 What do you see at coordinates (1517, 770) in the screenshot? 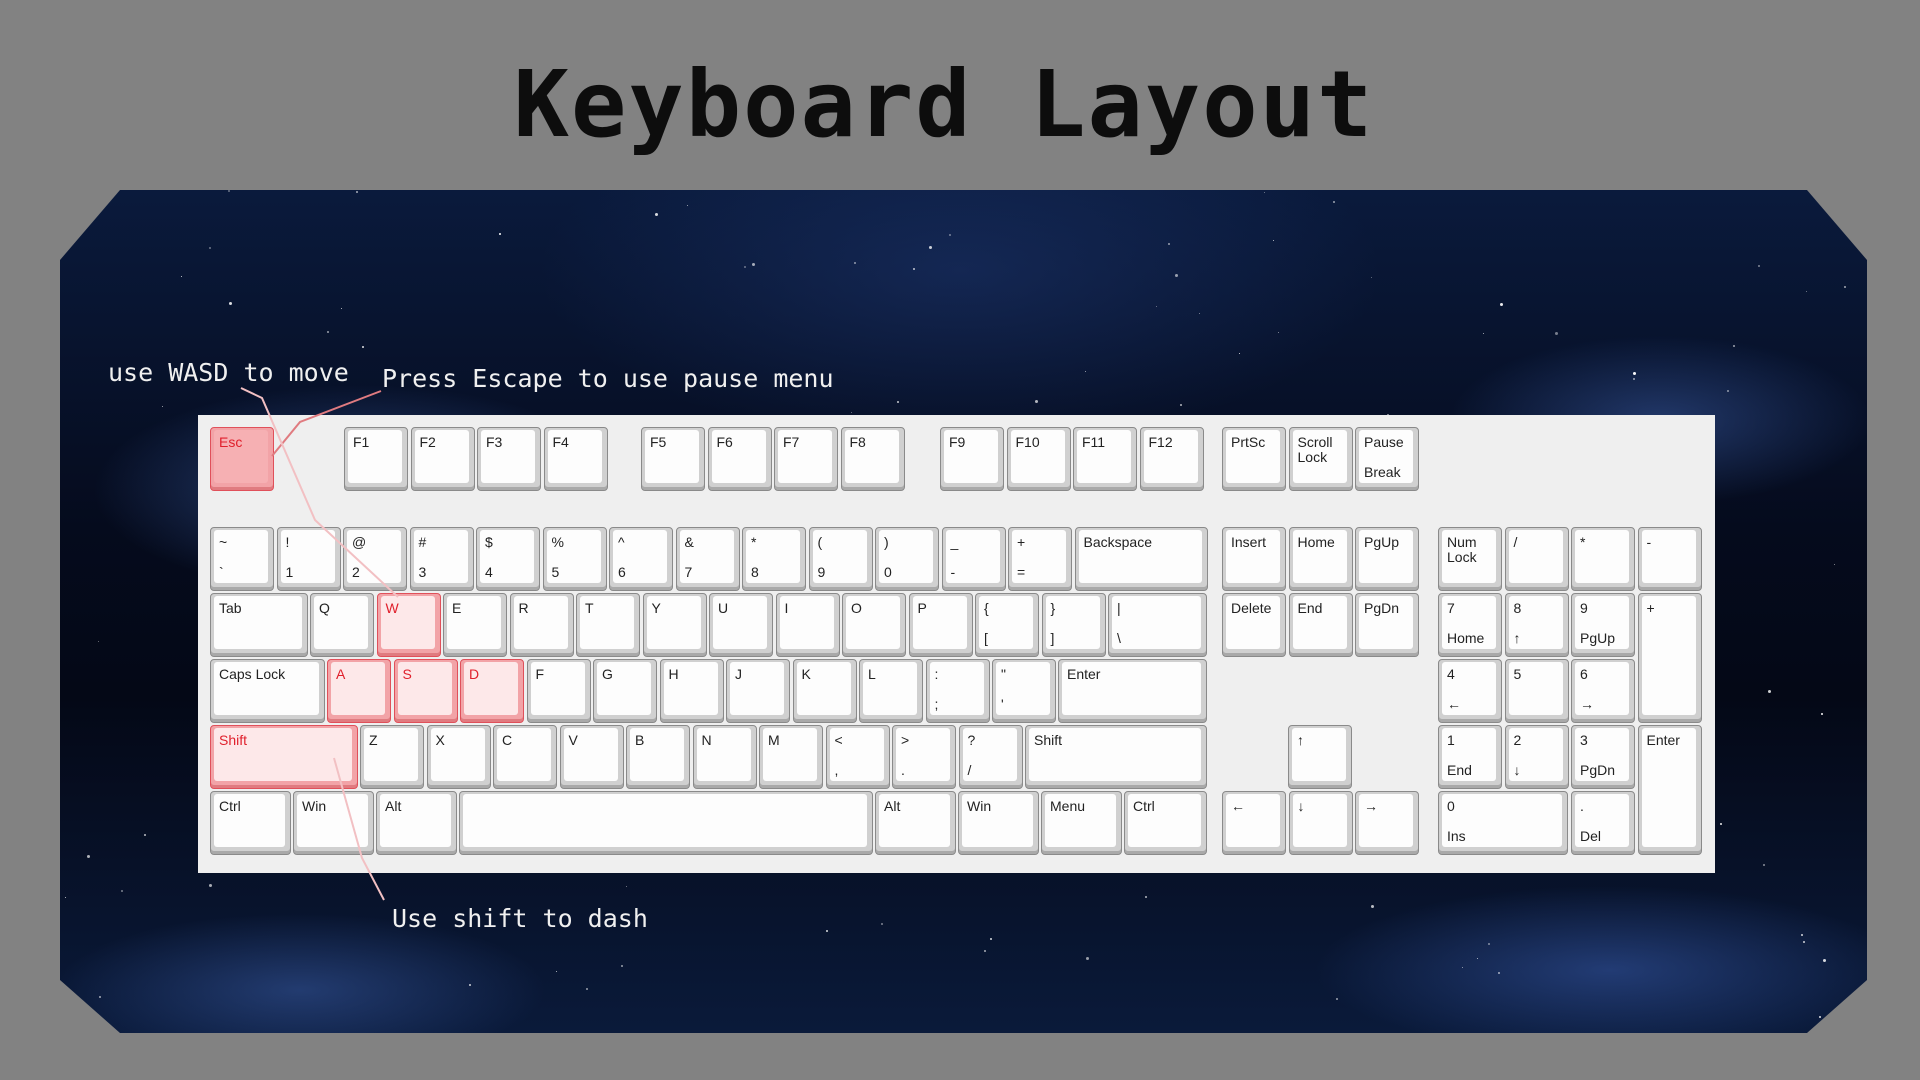
I see `key-sublabel: ↓` at bounding box center [1517, 770].